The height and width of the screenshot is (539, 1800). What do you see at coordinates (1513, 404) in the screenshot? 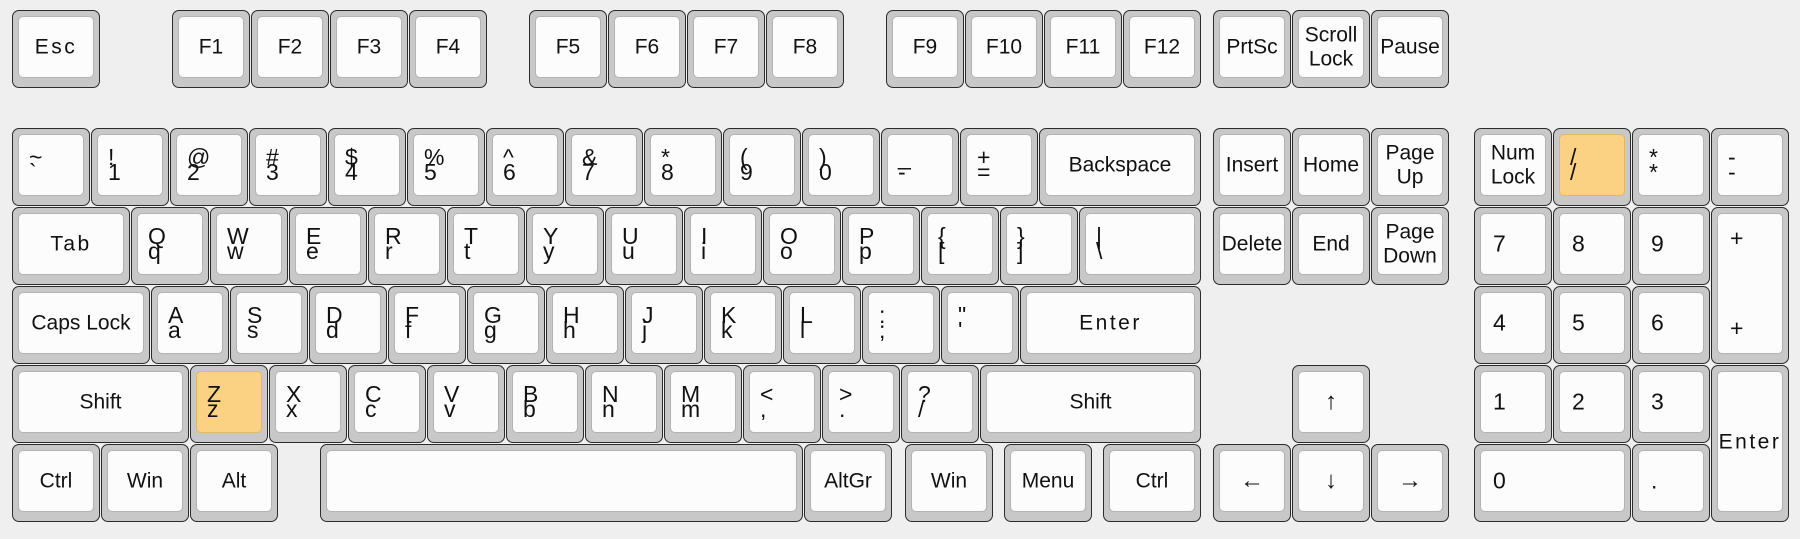
I see `key-num1: 1` at bounding box center [1513, 404].